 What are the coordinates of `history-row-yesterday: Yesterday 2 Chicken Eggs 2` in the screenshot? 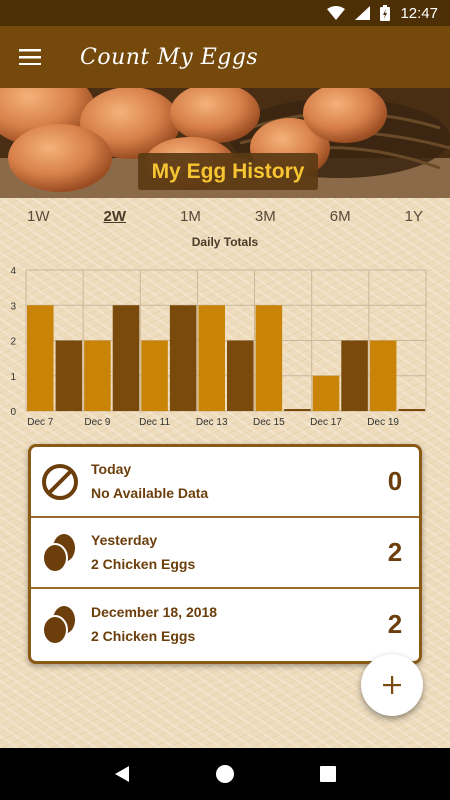 It's located at (225, 553).